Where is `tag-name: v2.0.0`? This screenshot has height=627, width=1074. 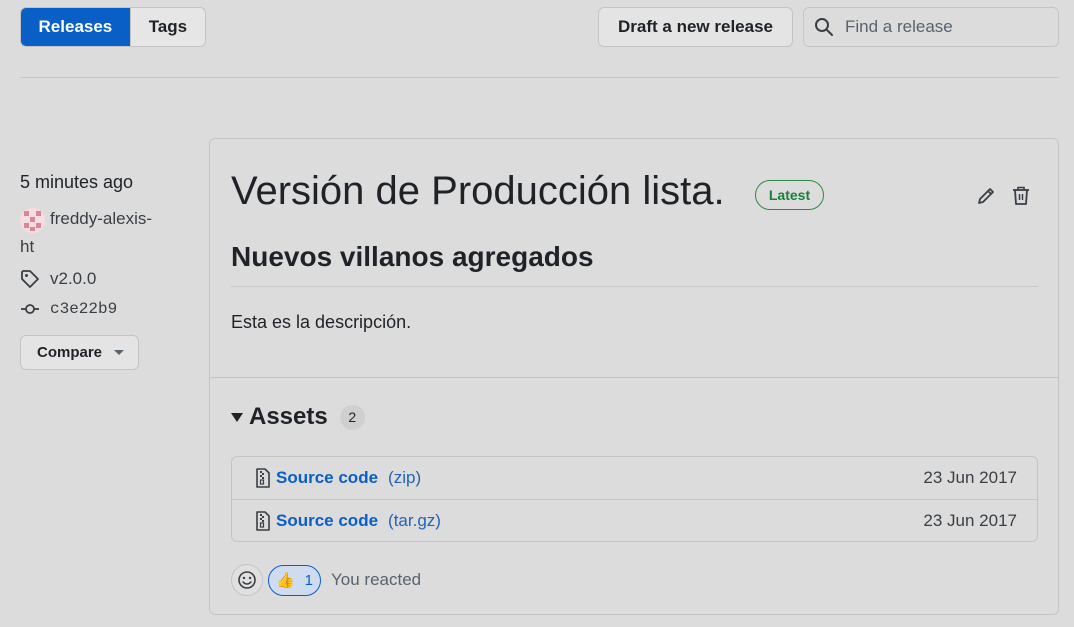
tag-name: v2.0.0 is located at coordinates (73, 279).